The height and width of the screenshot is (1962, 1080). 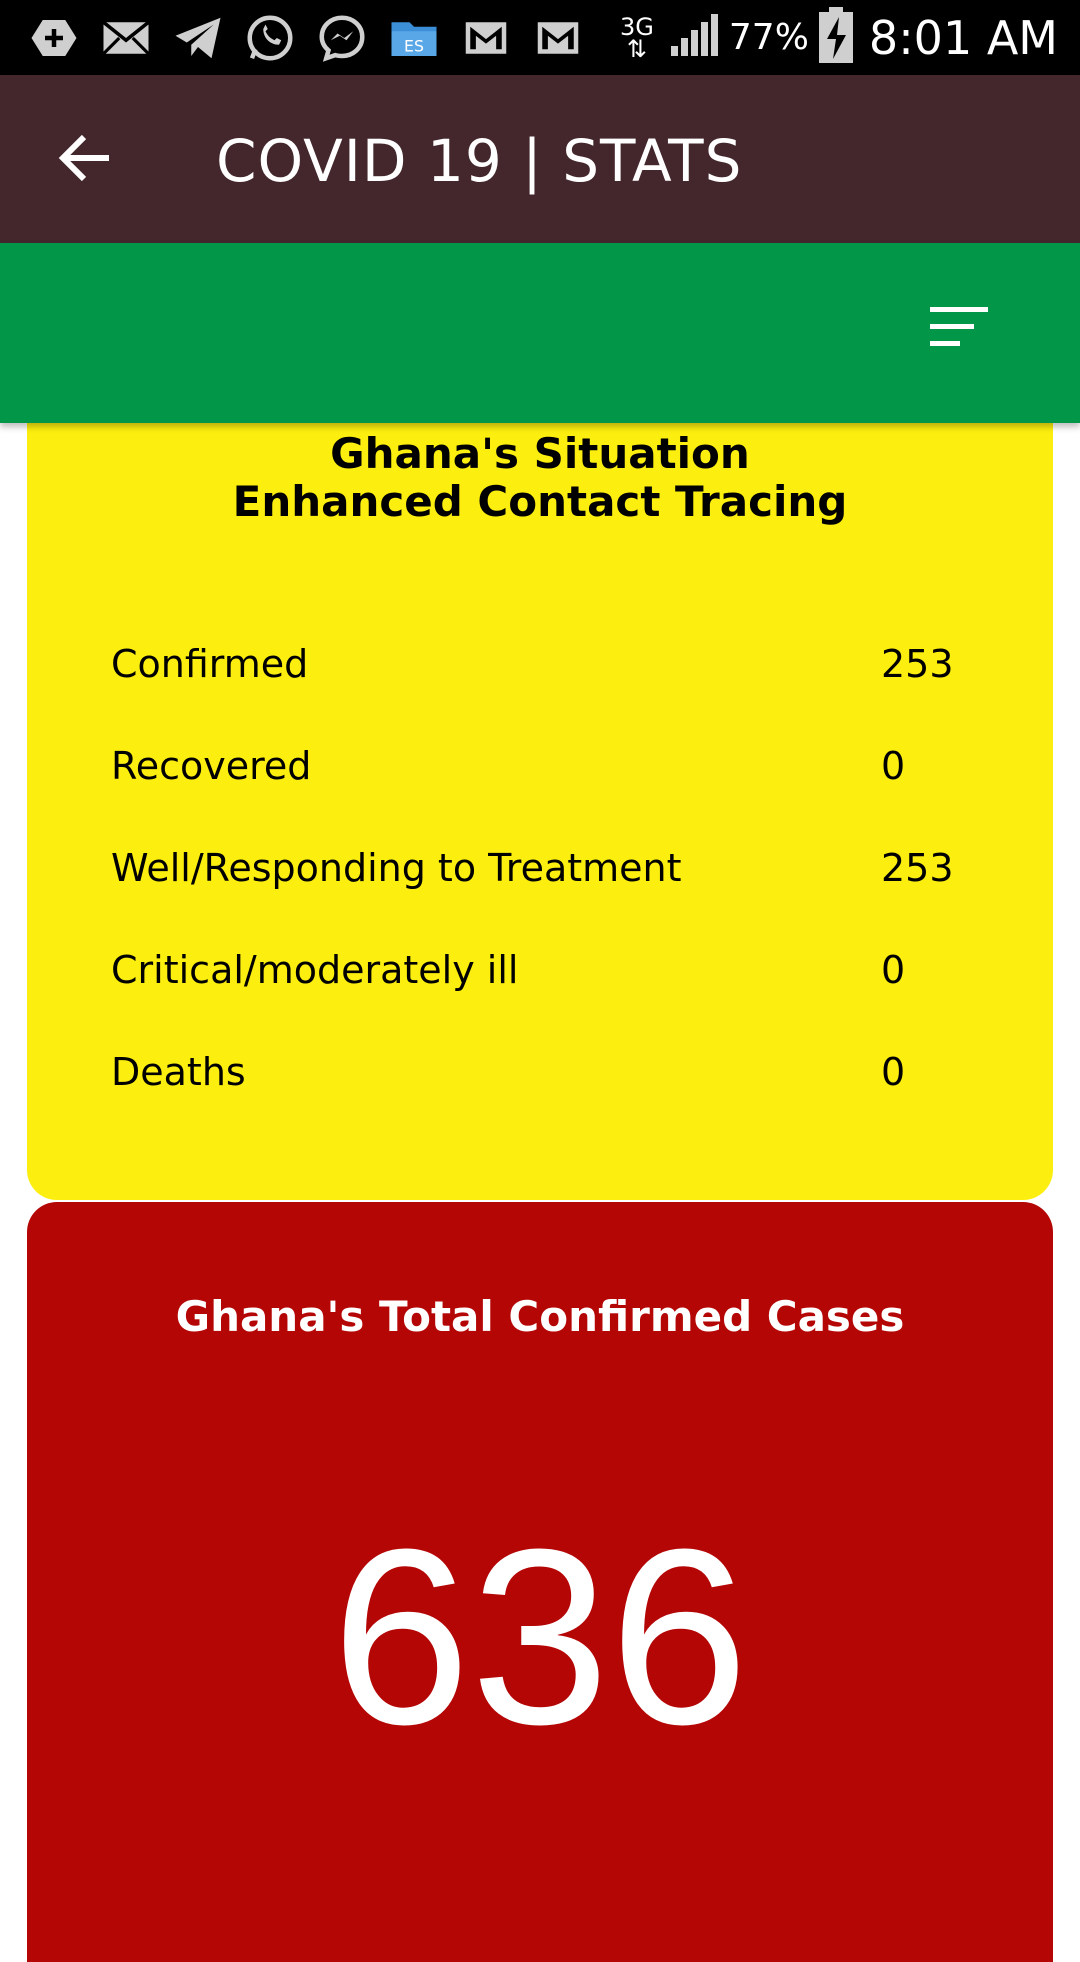 I want to click on signal-icon, so click(x=694, y=37).